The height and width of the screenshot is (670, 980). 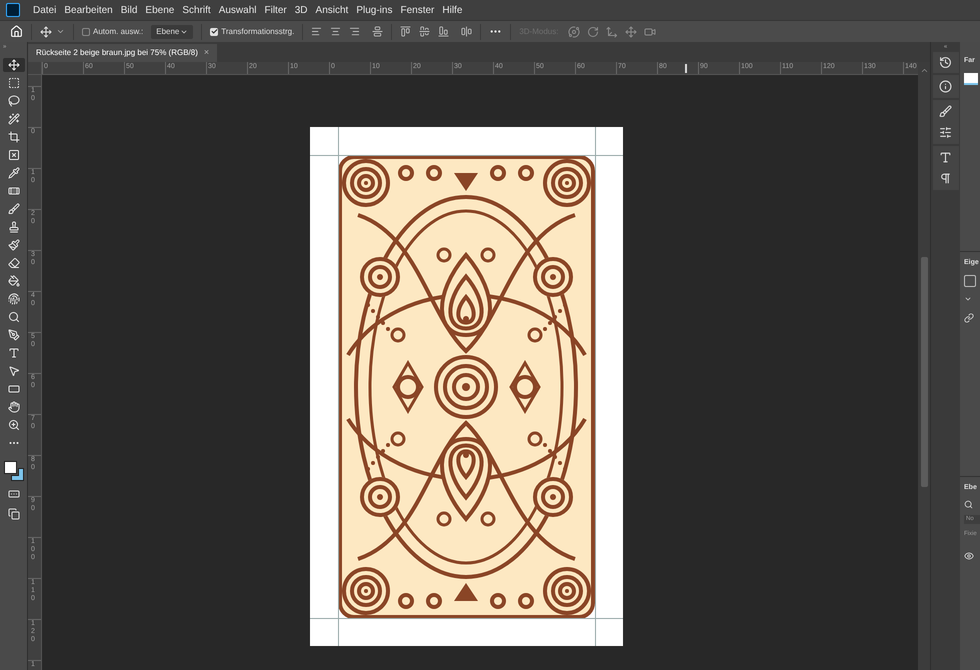 I want to click on menu-item: Ebene, so click(x=159, y=10).